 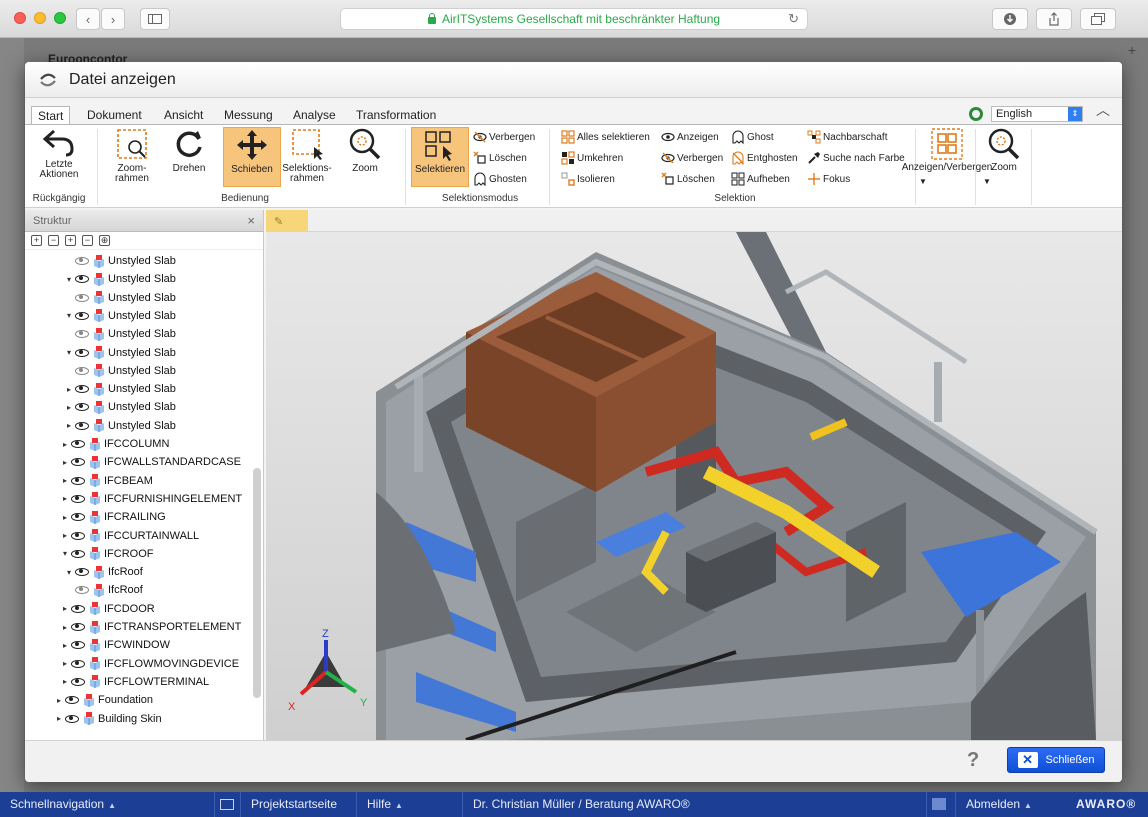 What do you see at coordinates (257, 583) in the screenshot?
I see `structure-scrollbar` at bounding box center [257, 583].